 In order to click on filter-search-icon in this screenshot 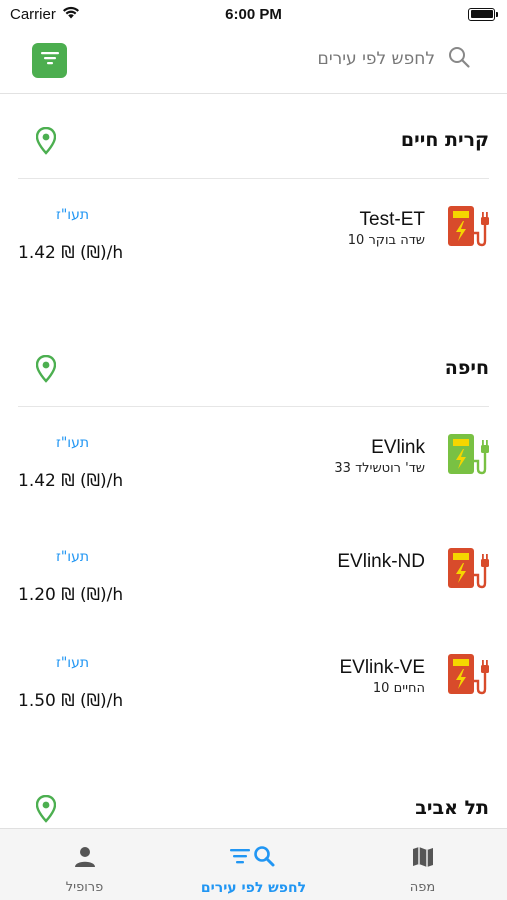, I will do `click(254, 859)`.